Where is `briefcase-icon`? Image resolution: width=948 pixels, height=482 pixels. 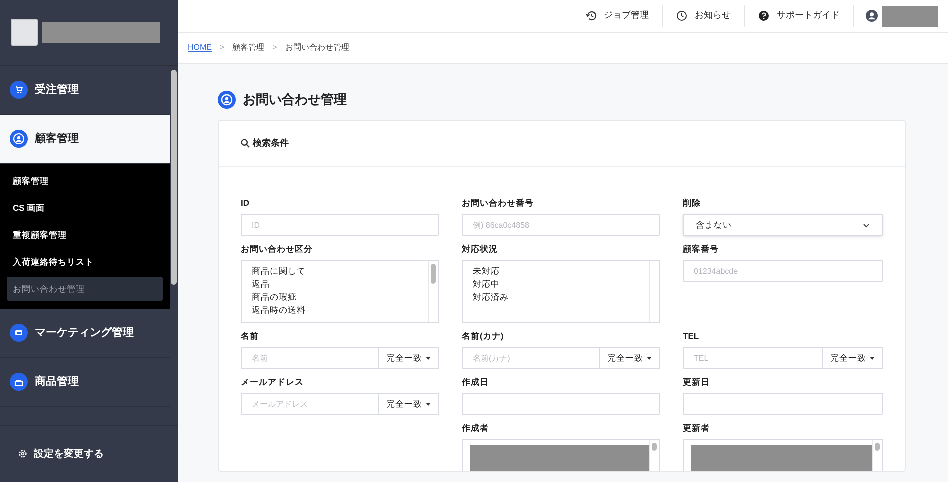 briefcase-icon is located at coordinates (19, 382).